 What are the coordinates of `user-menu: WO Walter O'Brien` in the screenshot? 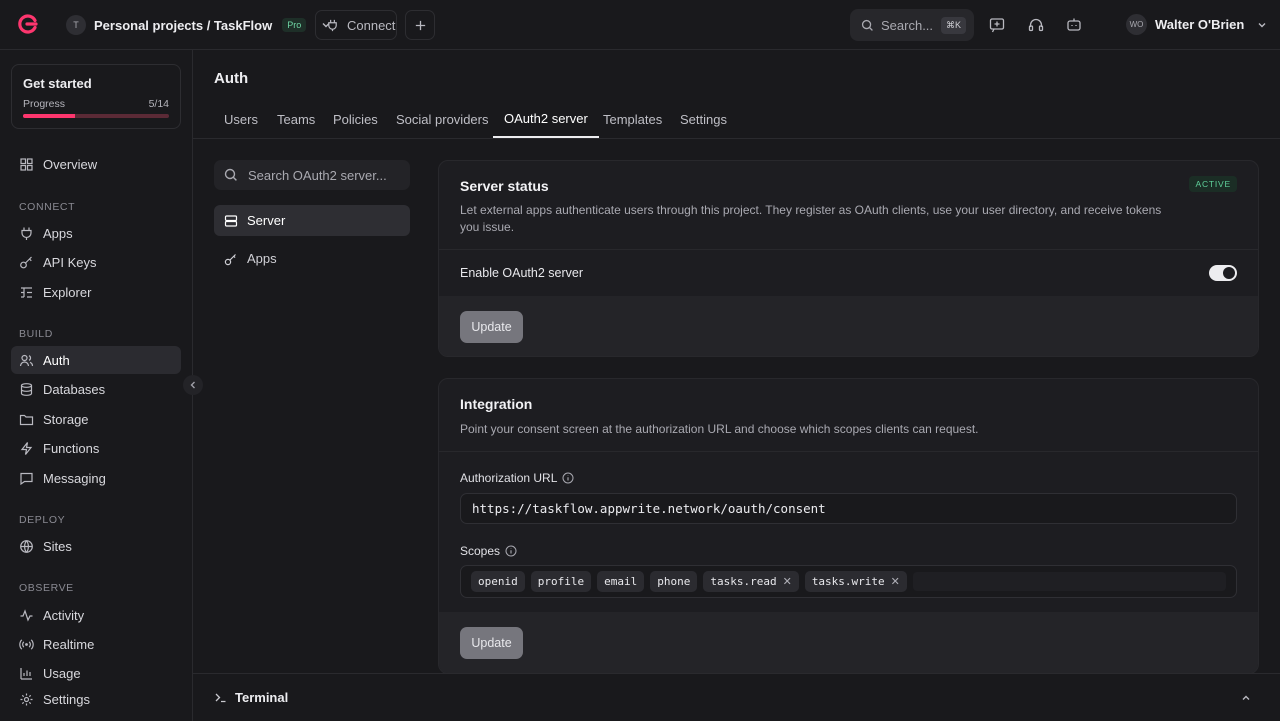 It's located at (1197, 24).